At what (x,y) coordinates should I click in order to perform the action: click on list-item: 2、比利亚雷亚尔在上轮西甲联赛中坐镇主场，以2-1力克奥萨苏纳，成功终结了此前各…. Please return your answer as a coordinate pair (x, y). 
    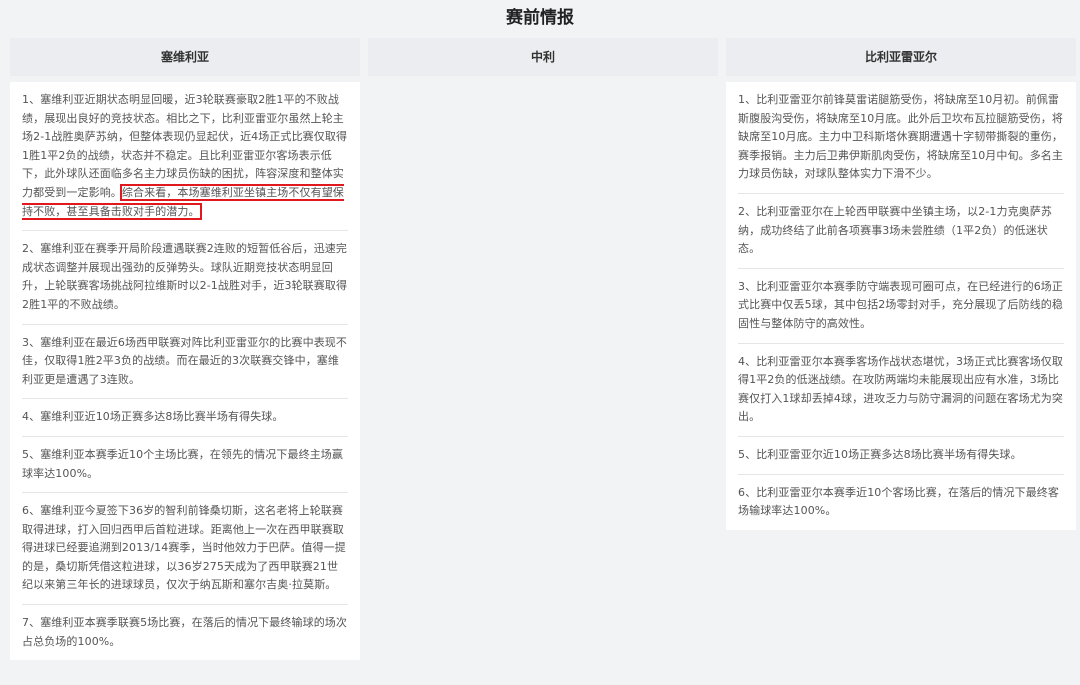
    Looking at the image, I should click on (901, 231).